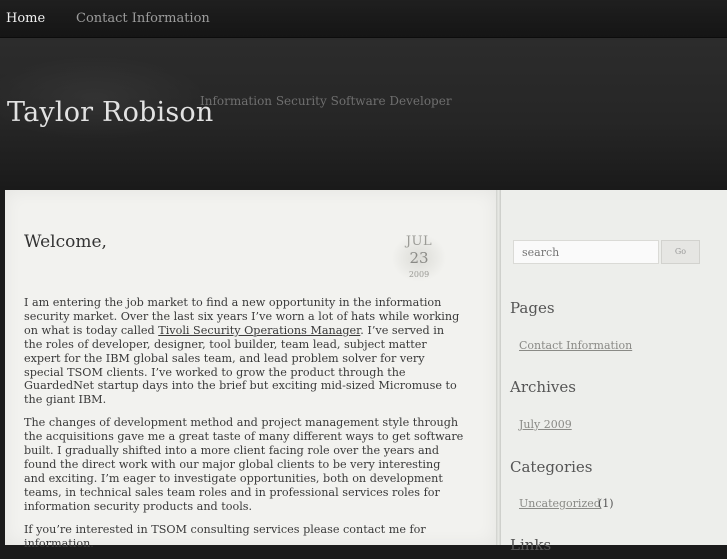  Describe the element at coordinates (551, 467) in the screenshot. I see `categories-heading: Categories` at that location.